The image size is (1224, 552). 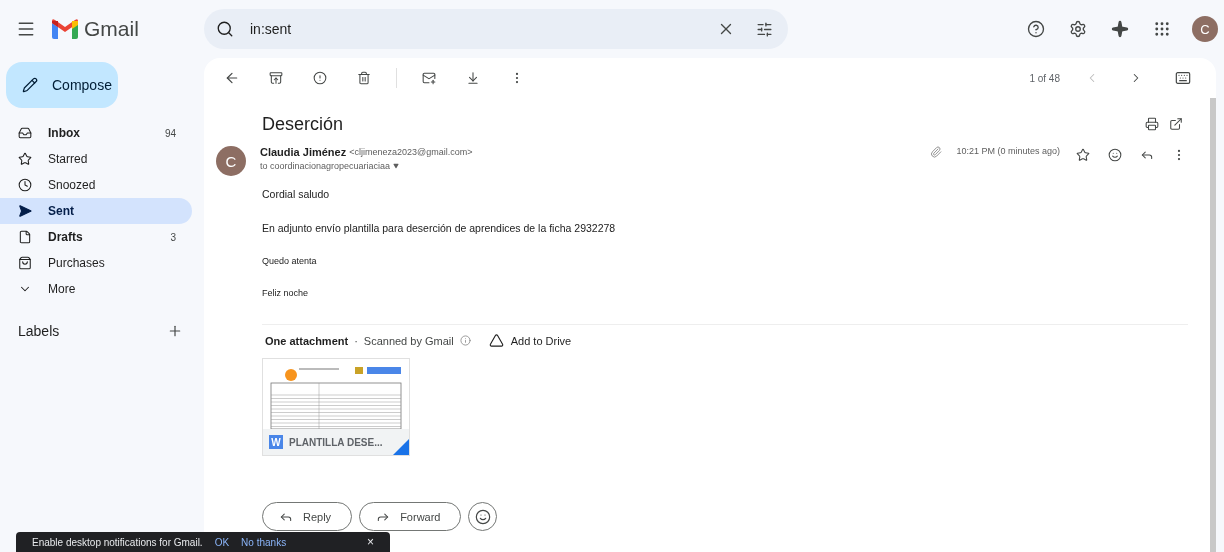 I want to click on mail-icon, so click(x=429, y=78).